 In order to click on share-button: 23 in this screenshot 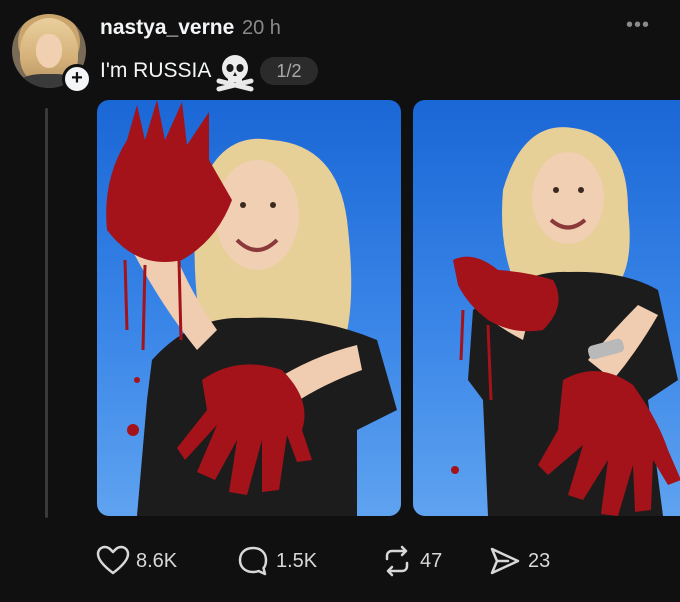, I will do `click(519, 561)`.